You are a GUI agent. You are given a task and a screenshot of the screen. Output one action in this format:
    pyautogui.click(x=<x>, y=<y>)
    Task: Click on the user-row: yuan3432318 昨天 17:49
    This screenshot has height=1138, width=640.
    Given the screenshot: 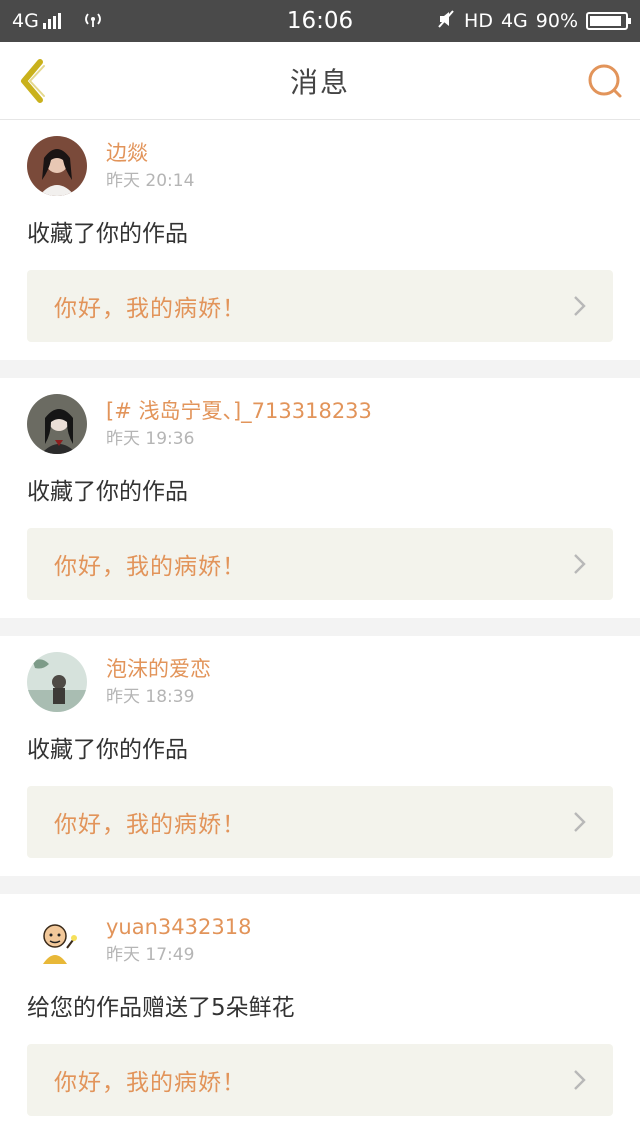 What is the action you would take?
    pyautogui.click(x=320, y=940)
    